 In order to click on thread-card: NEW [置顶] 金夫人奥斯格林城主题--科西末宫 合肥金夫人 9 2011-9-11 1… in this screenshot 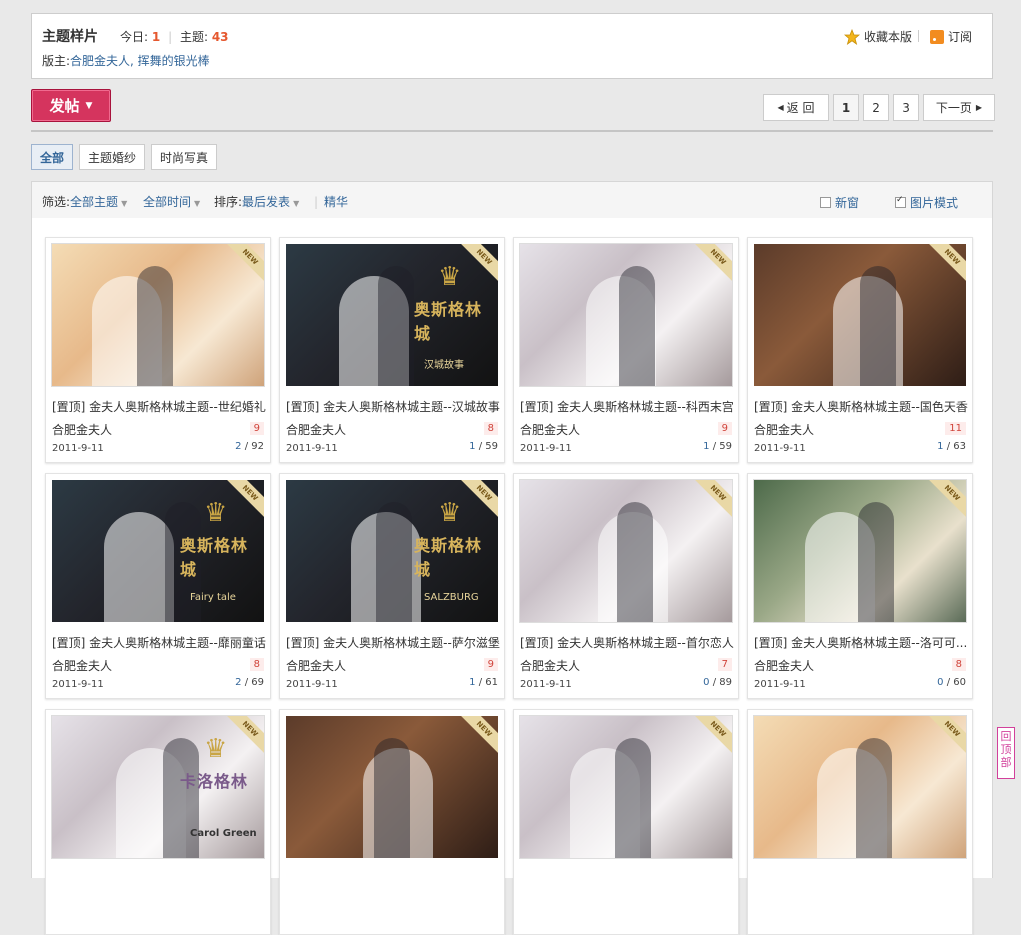, I will do `click(626, 350)`.